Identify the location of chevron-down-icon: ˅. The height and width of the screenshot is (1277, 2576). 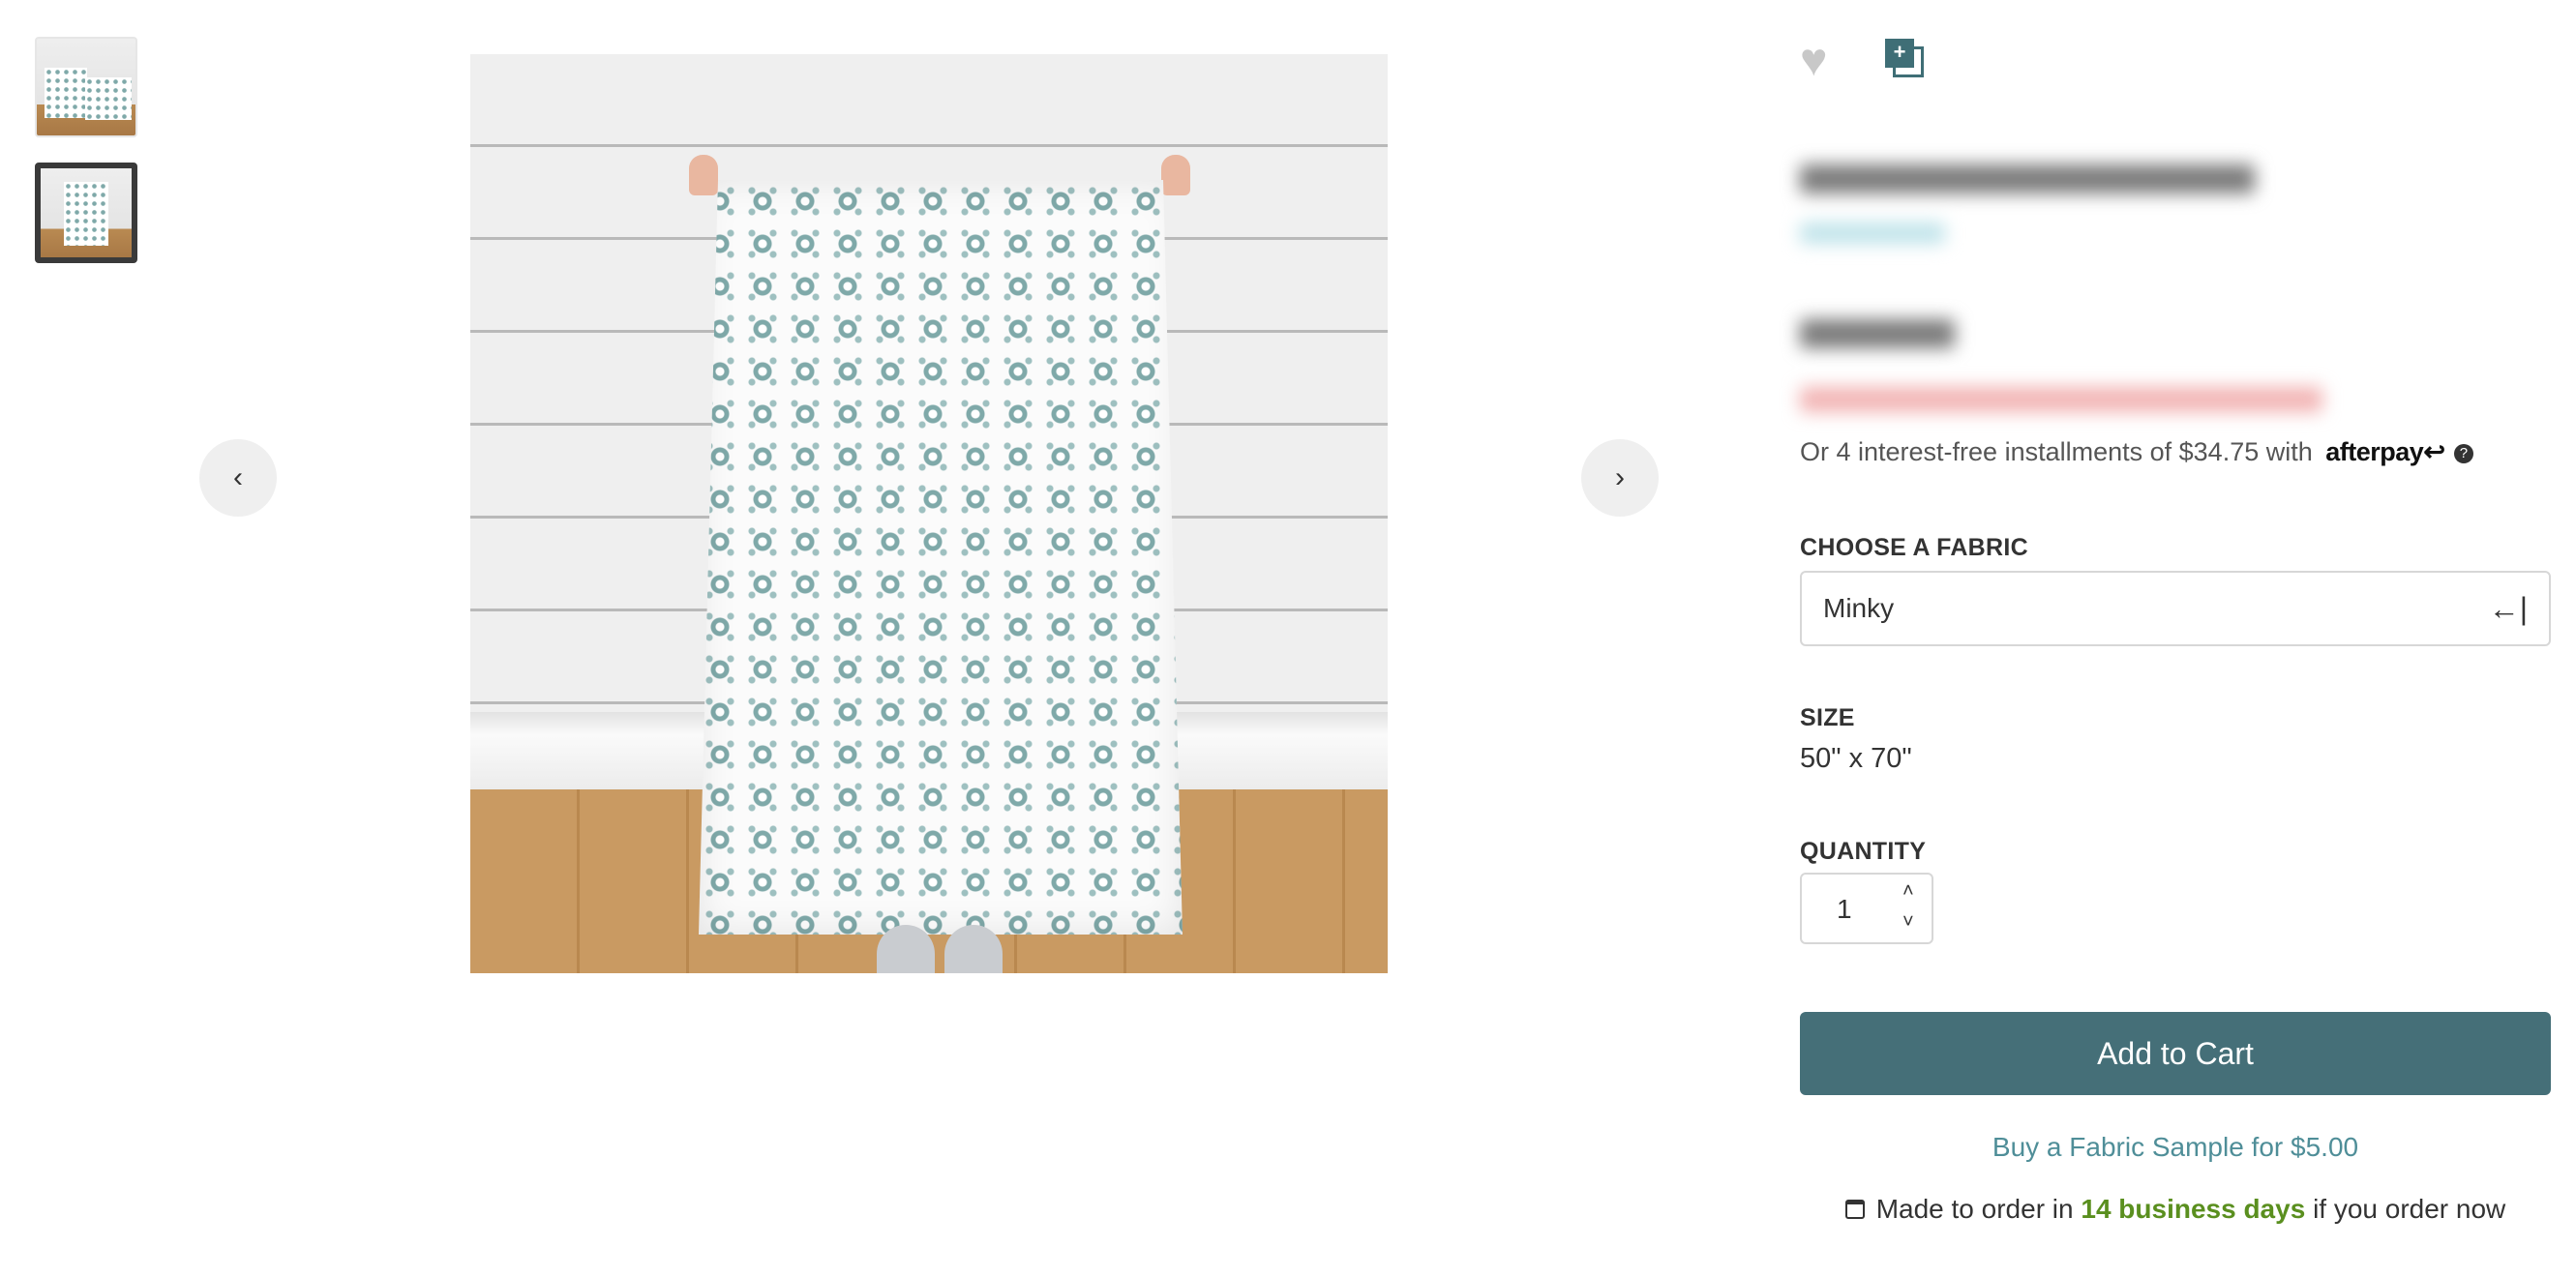
(1908, 922).